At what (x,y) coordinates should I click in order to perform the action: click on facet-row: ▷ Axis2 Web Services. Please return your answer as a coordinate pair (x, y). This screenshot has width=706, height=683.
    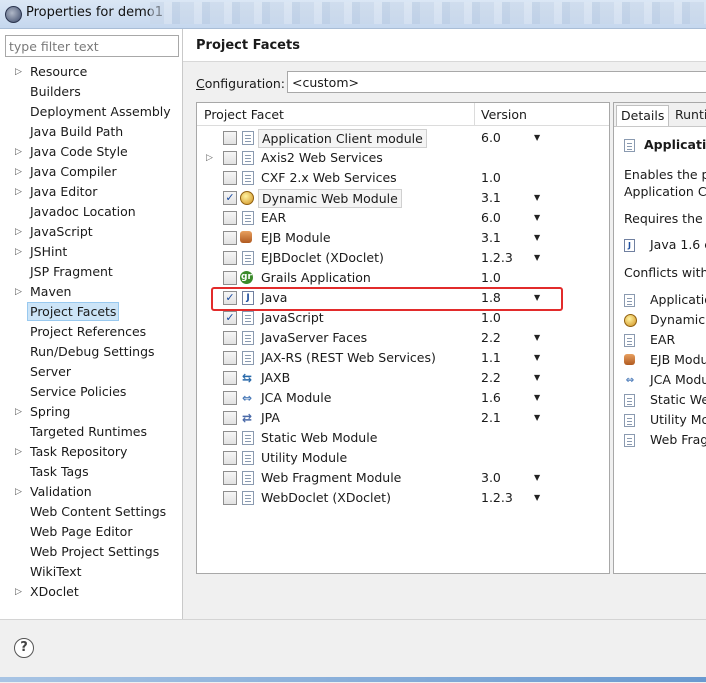
    Looking at the image, I should click on (403, 158).